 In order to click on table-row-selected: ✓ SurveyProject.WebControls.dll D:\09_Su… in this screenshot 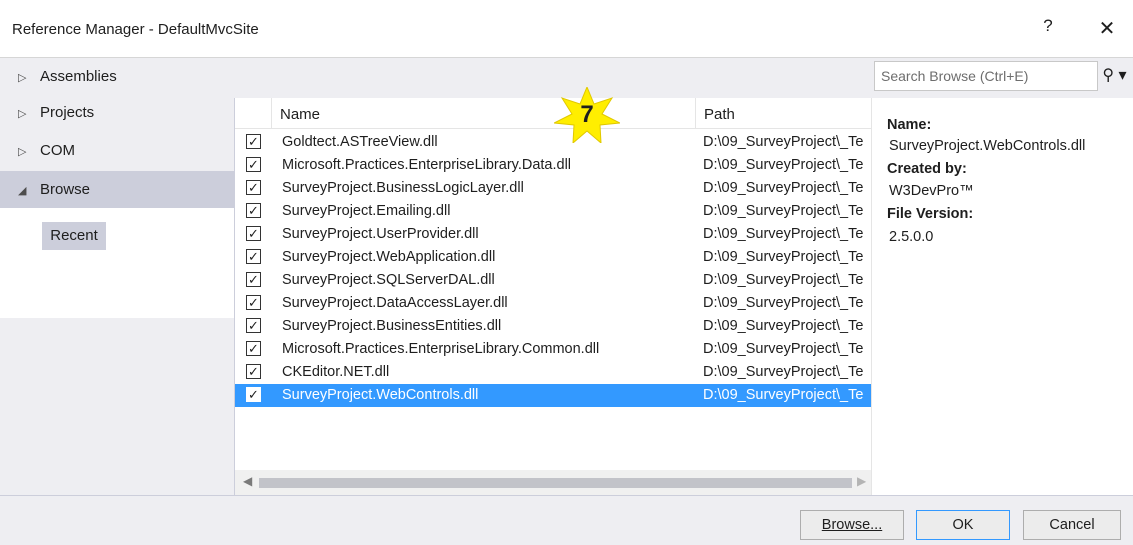, I will do `click(553, 395)`.